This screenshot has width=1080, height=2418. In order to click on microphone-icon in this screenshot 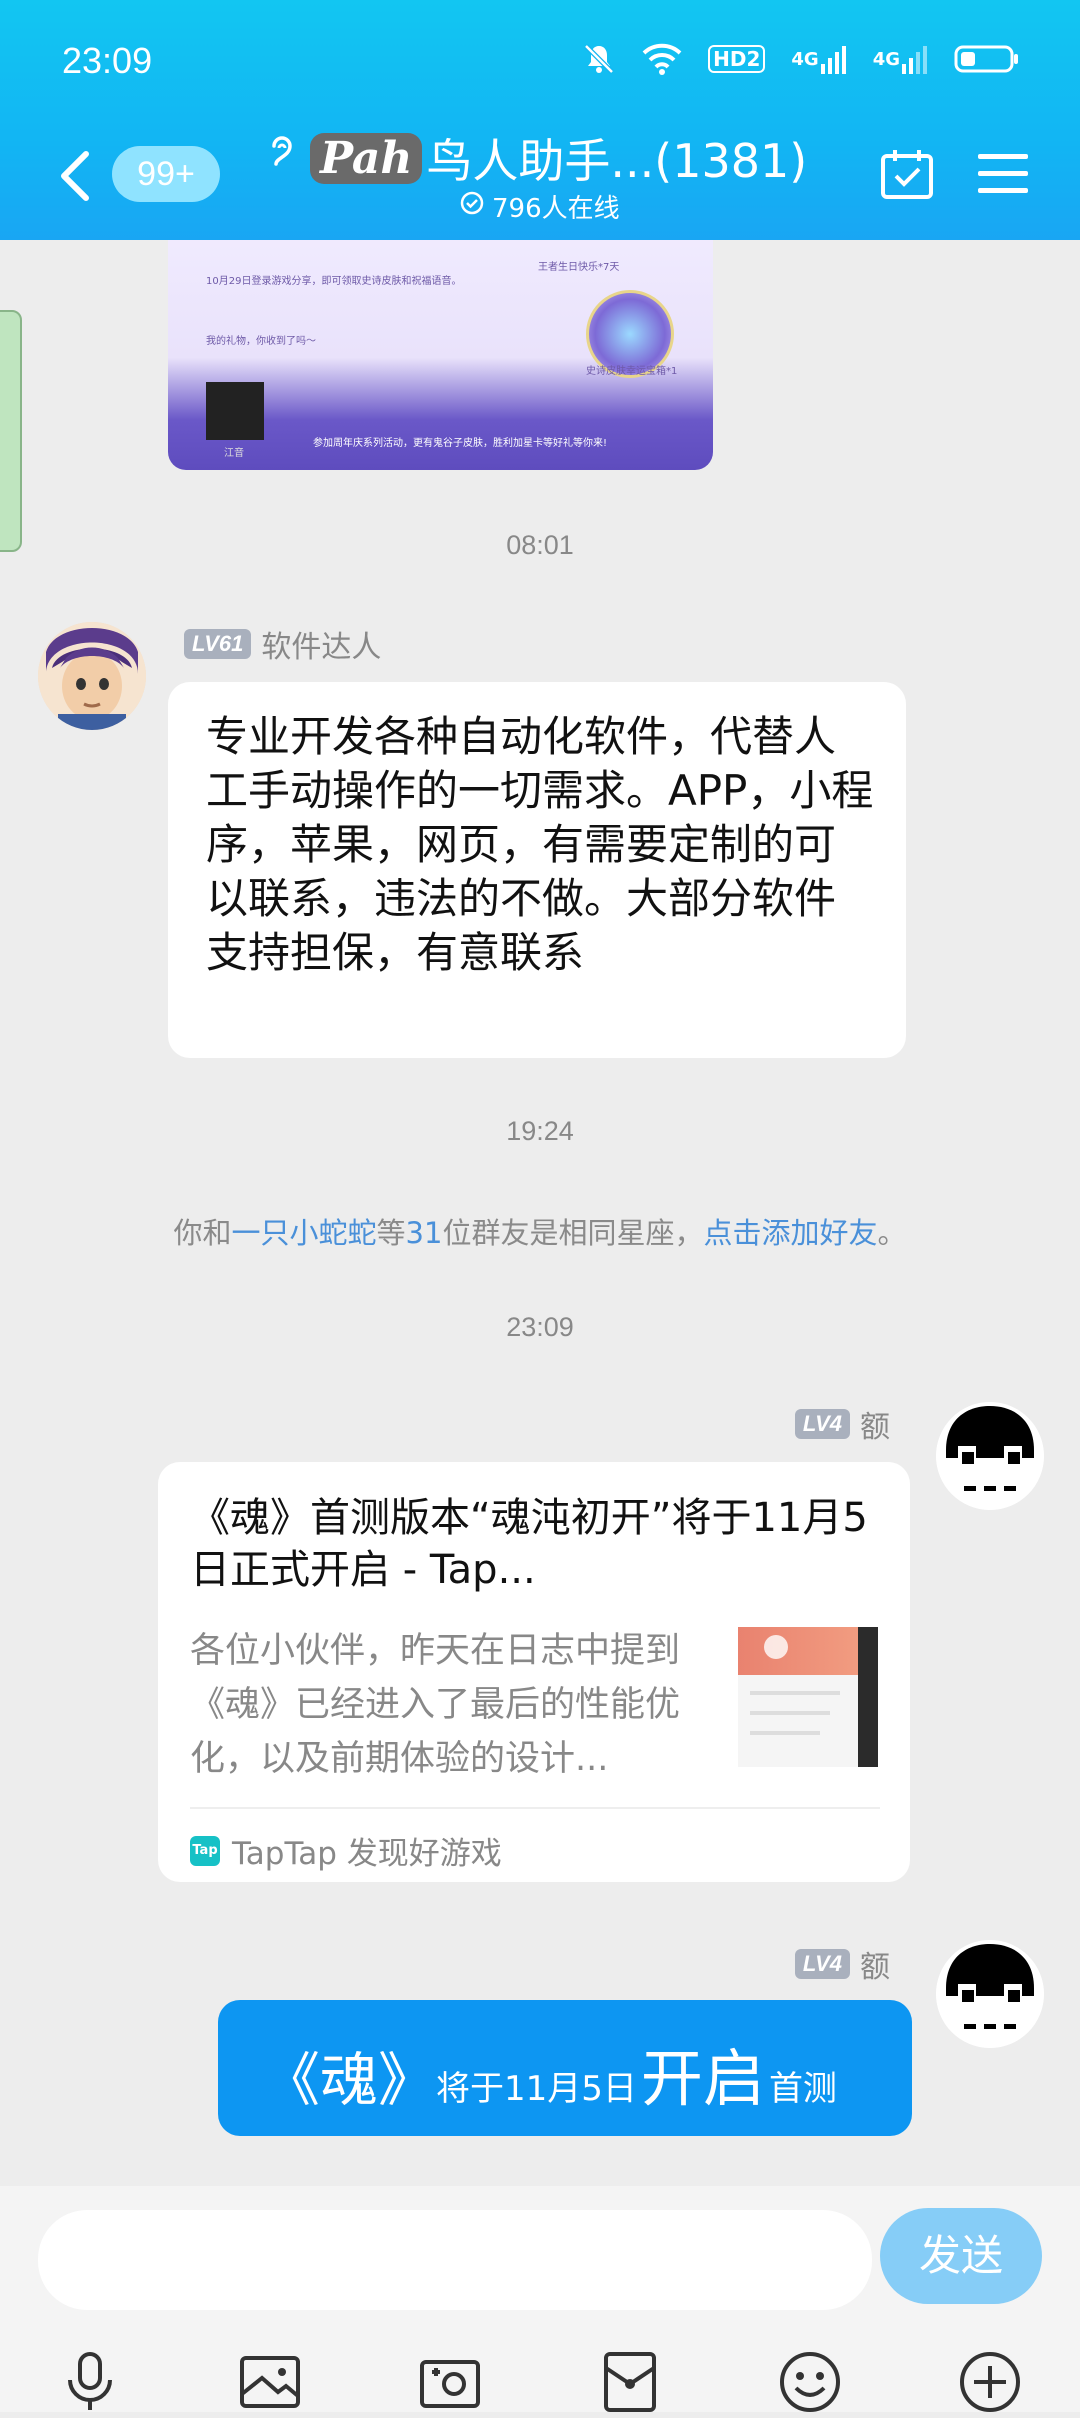, I will do `click(90, 2382)`.